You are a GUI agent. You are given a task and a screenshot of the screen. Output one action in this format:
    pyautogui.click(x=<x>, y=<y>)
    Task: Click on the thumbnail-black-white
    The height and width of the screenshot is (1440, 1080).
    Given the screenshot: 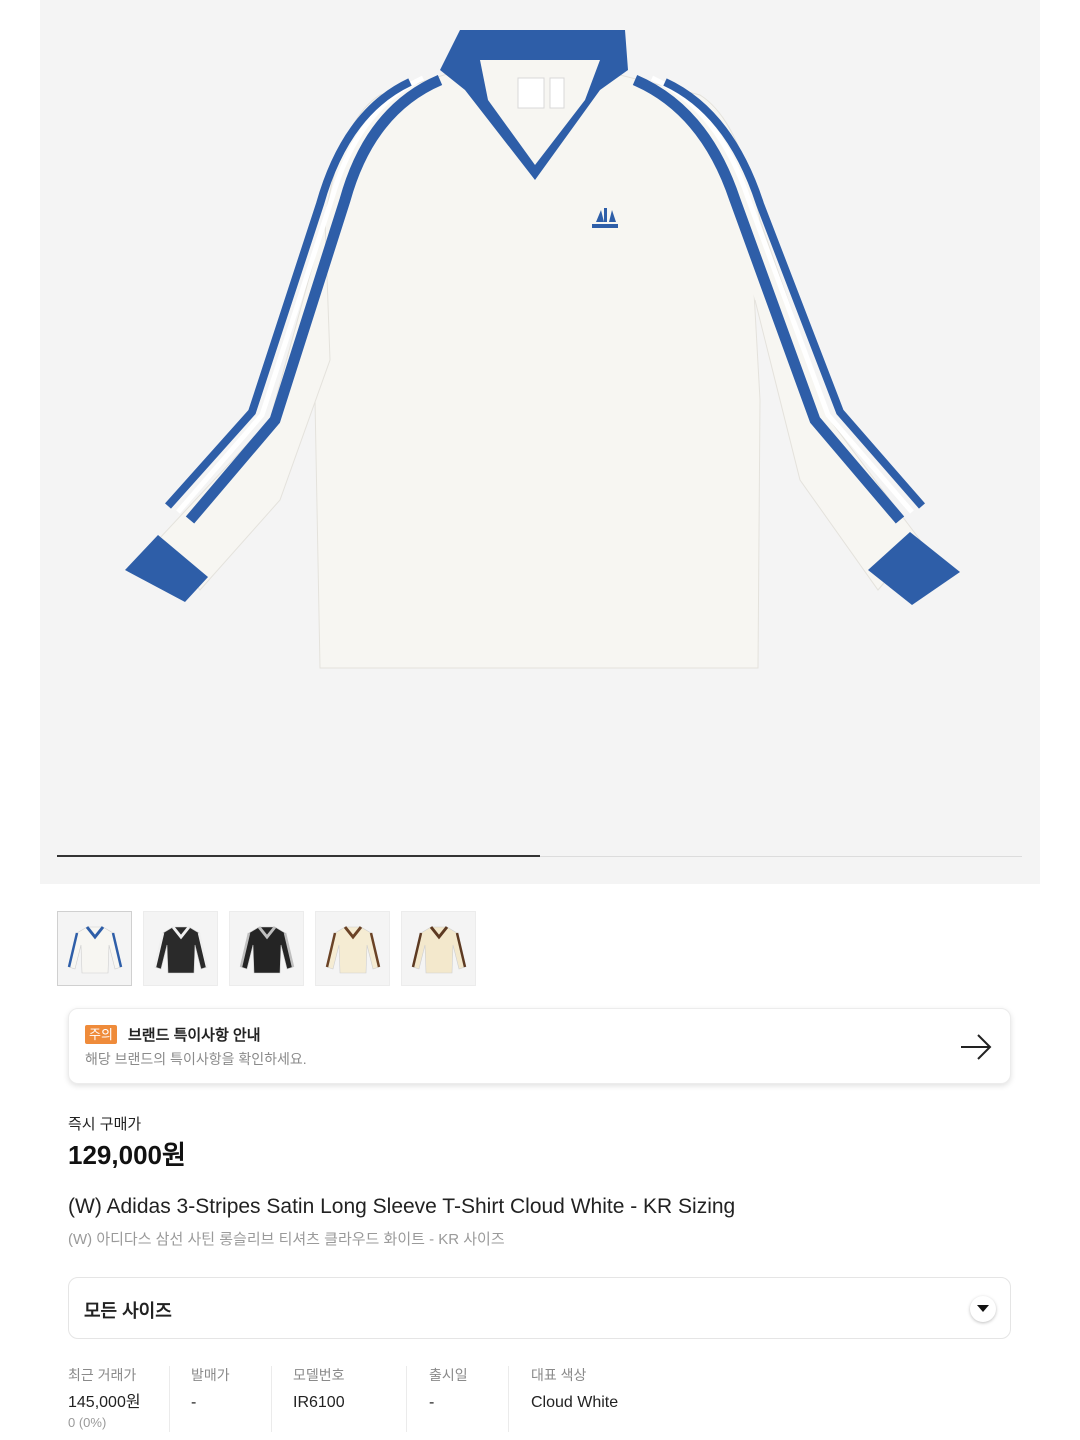 What is the action you would take?
    pyautogui.click(x=180, y=948)
    